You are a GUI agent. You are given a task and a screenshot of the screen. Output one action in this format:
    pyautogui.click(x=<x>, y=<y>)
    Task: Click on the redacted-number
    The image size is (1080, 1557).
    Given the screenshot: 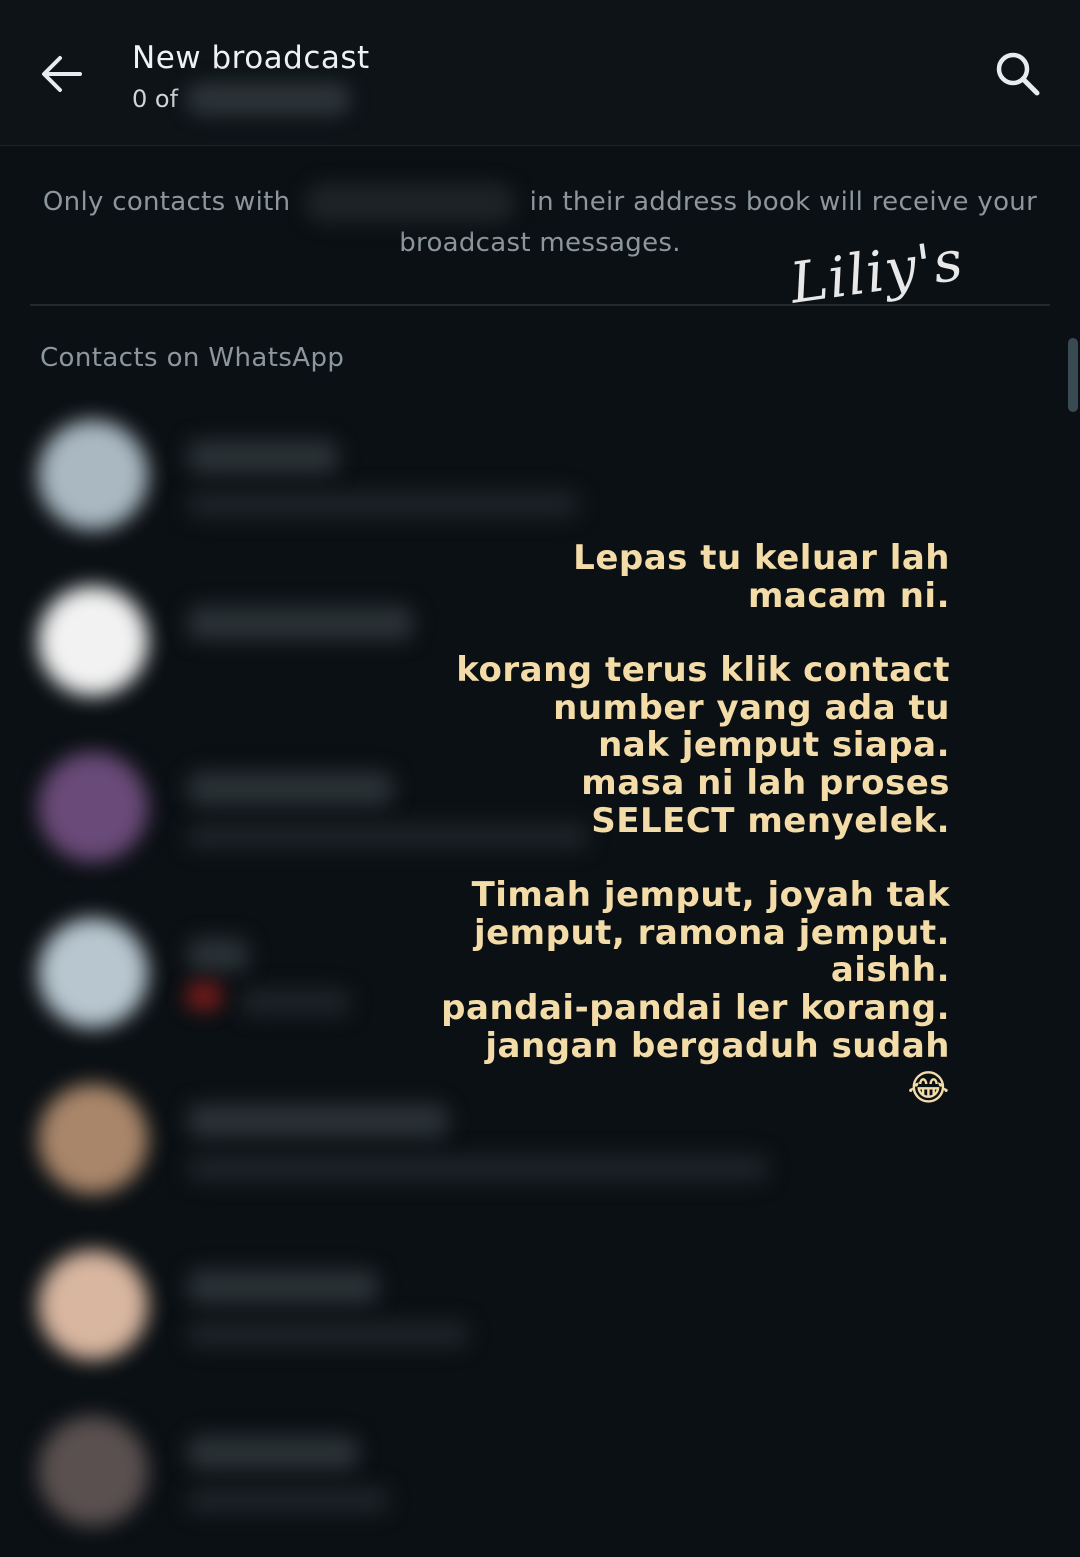 What is the action you would take?
    pyautogui.click(x=409, y=202)
    